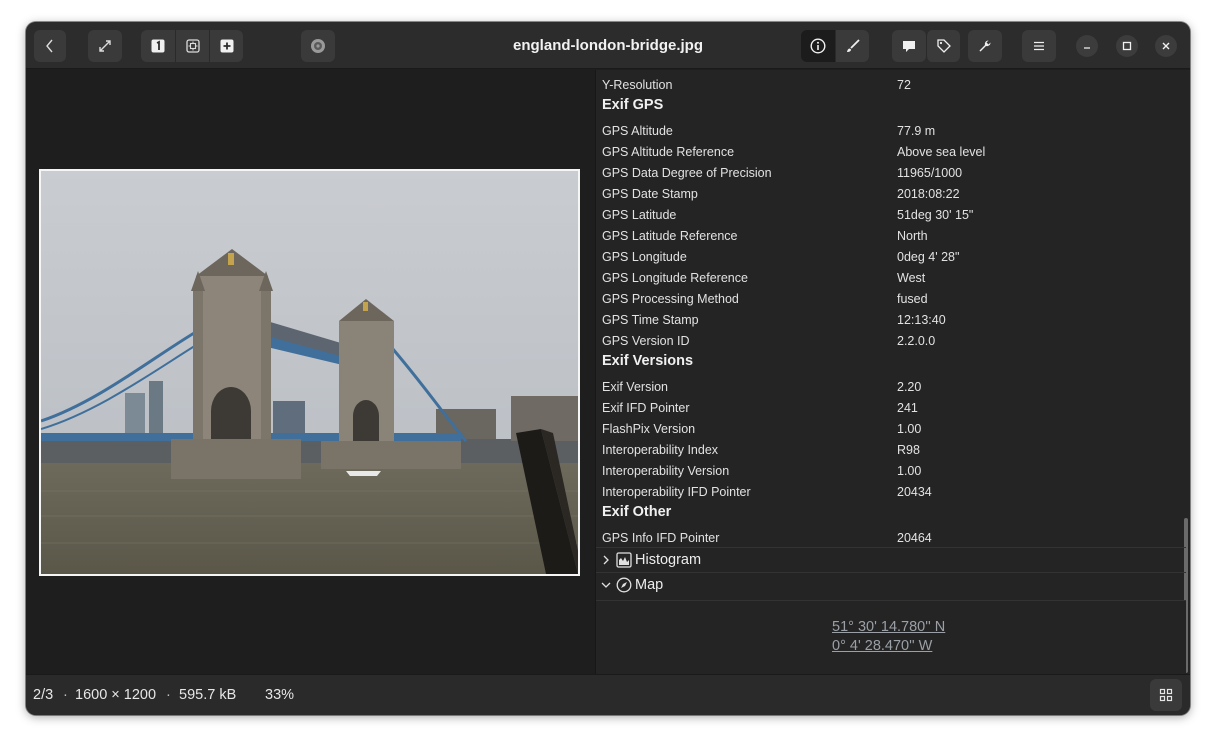 The height and width of the screenshot is (744, 1216). What do you see at coordinates (676, 492) in the screenshot?
I see `property-key: Interoperability IFD Pointer` at bounding box center [676, 492].